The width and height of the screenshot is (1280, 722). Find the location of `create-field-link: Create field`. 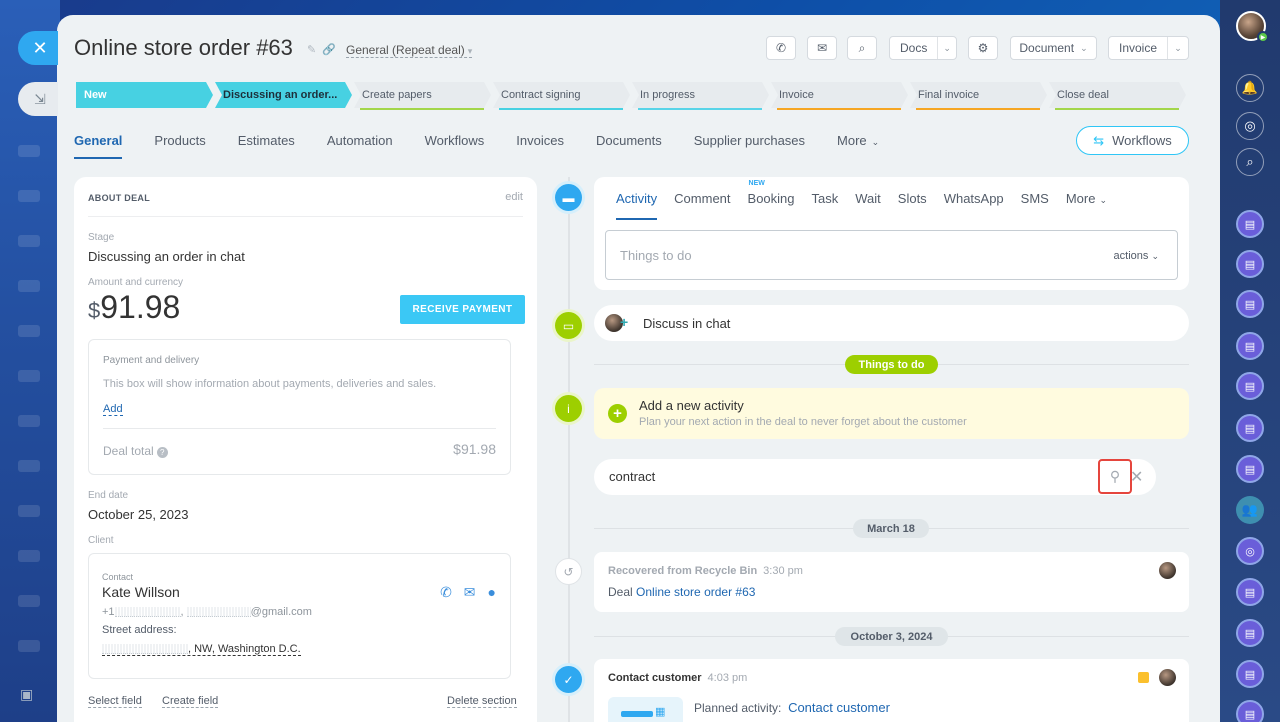

create-field-link: Create field is located at coordinates (190, 701).